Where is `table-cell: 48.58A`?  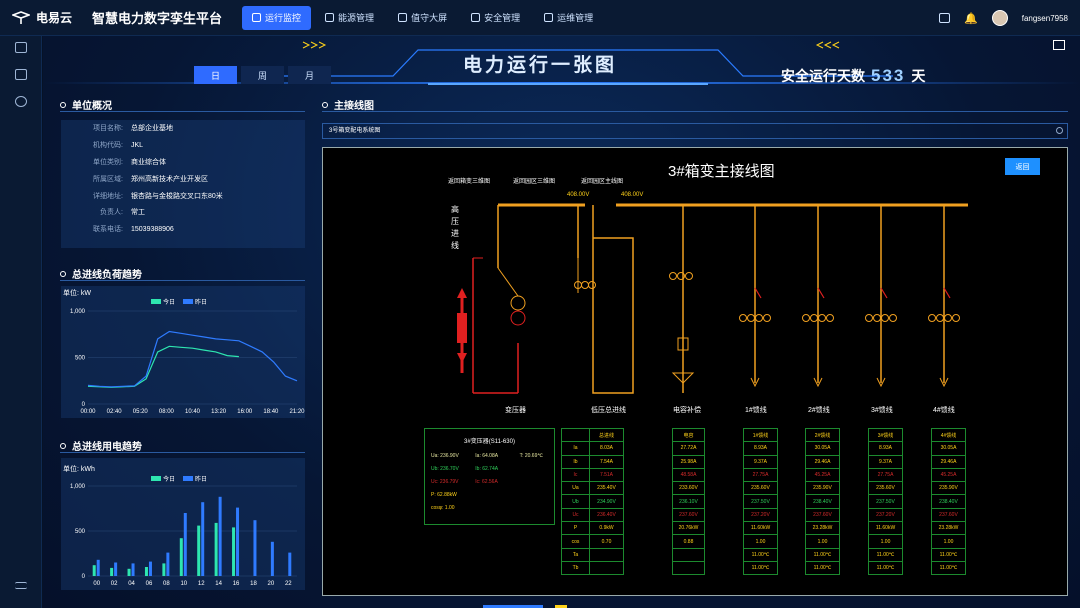 table-cell: 48.58A is located at coordinates (688, 475).